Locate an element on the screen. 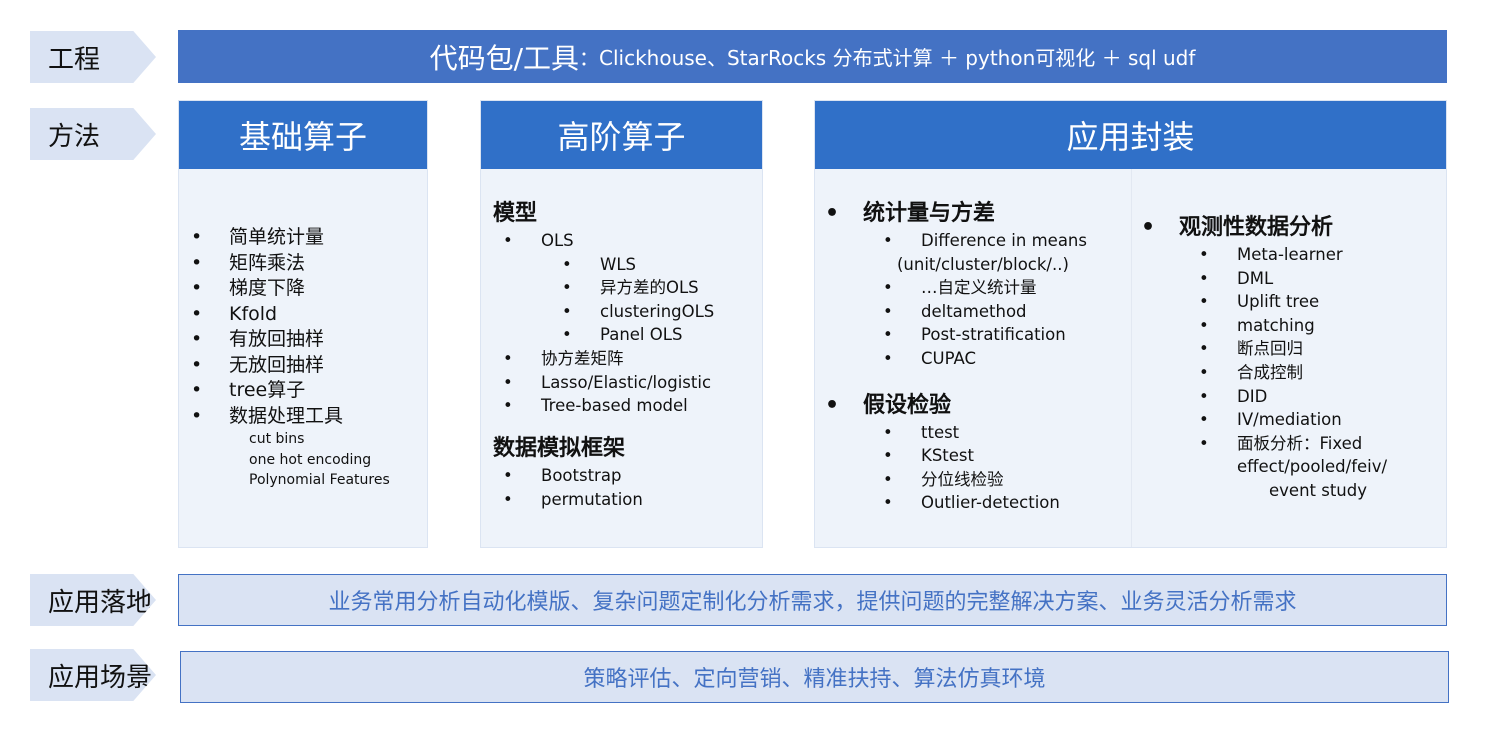 The height and width of the screenshot is (734, 1500). list-item: Lasso/Elastic/logistic is located at coordinates (632, 383).